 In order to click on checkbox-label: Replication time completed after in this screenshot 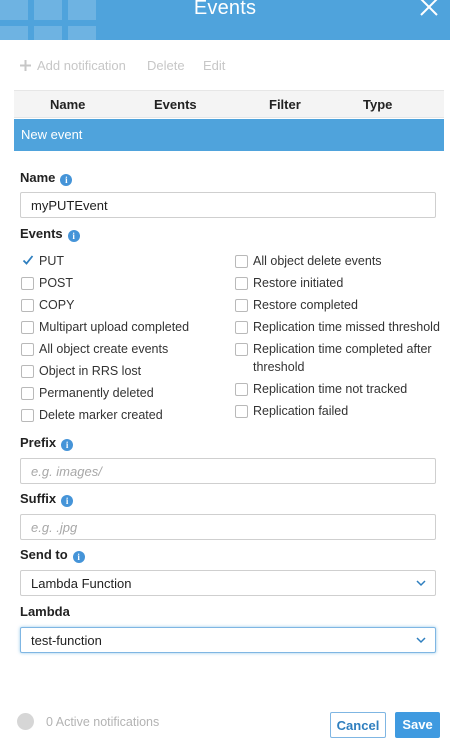, I will do `click(342, 349)`.